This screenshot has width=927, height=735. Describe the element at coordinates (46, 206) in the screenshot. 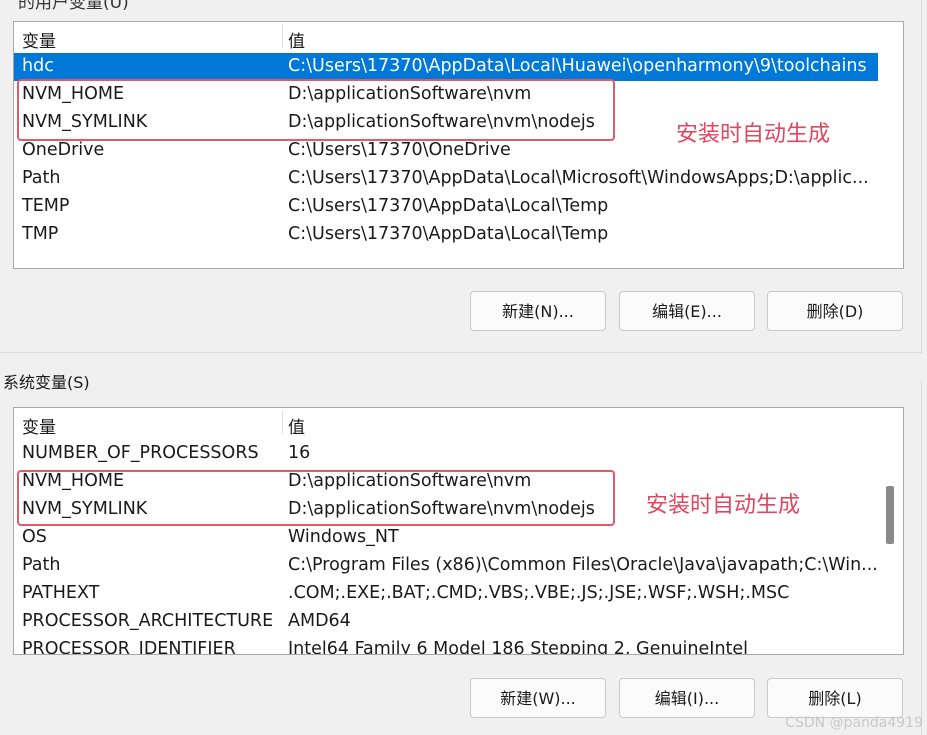

I see `row-variable: TEMP` at that location.